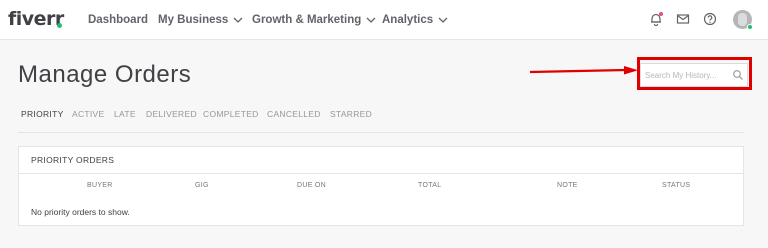  I want to click on nav-analytics: Analytics, so click(415, 20).